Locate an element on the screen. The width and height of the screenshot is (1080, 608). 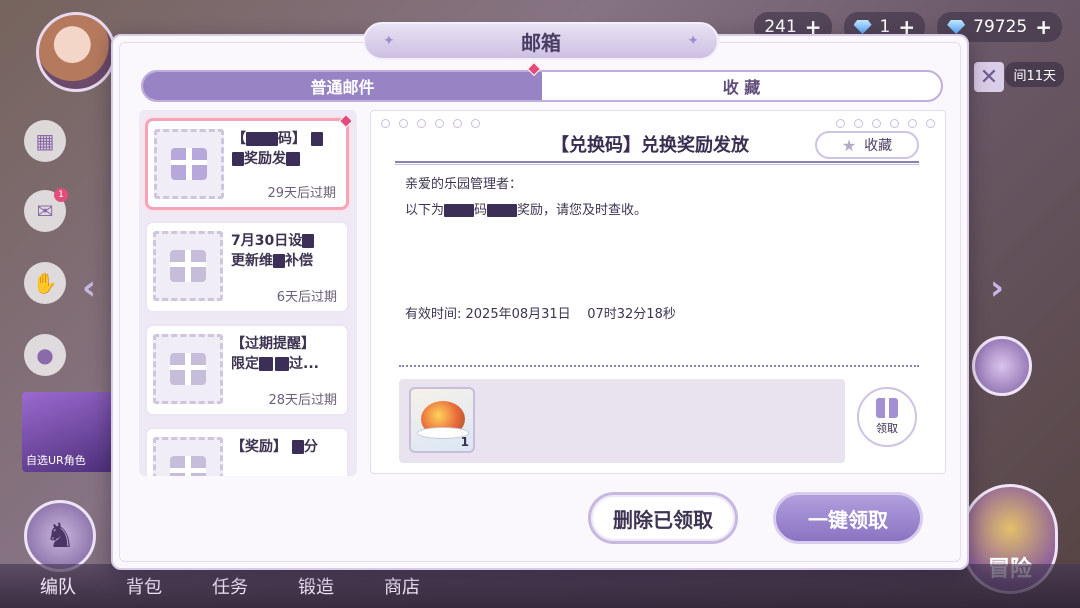
dialog-title-plate: ✦ 邮箱 ✦ is located at coordinates (541, 41).